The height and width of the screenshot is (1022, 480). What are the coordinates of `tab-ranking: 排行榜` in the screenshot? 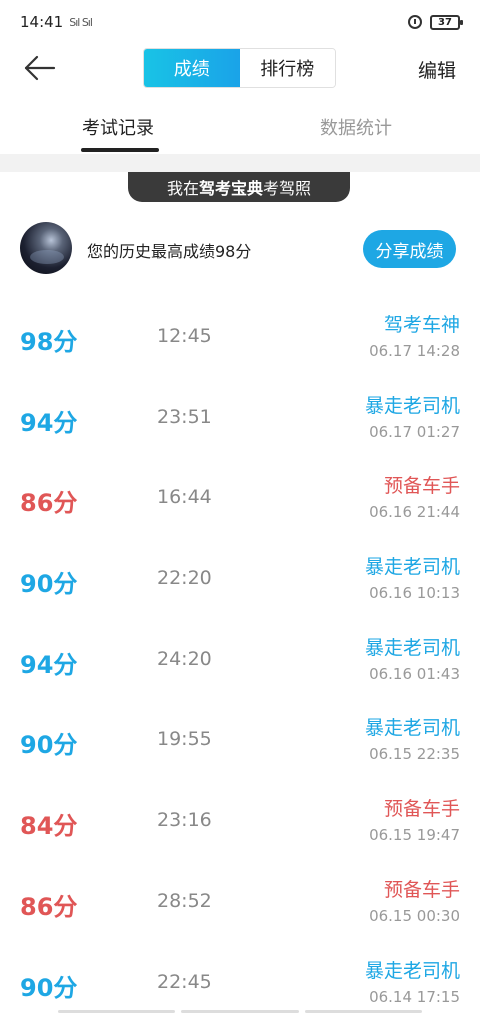 It's located at (288, 68).